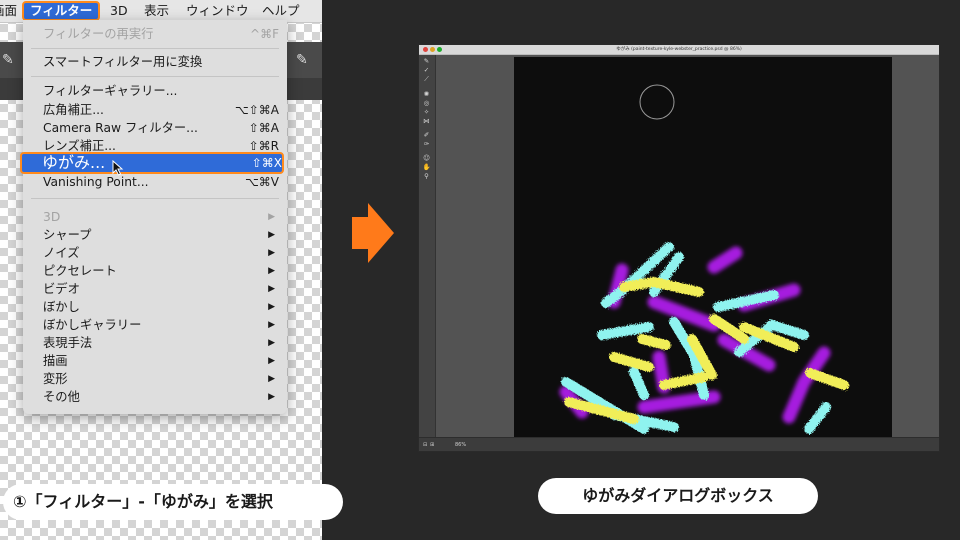 The image size is (960, 540). What do you see at coordinates (162, 253) in the screenshot?
I see `menu-item-noise: ノイズ ▶` at bounding box center [162, 253].